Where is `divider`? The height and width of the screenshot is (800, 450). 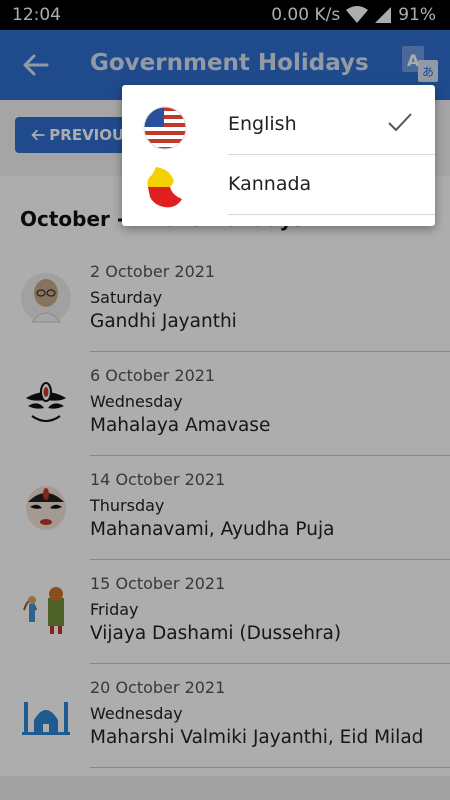
divider is located at coordinates (331, 214).